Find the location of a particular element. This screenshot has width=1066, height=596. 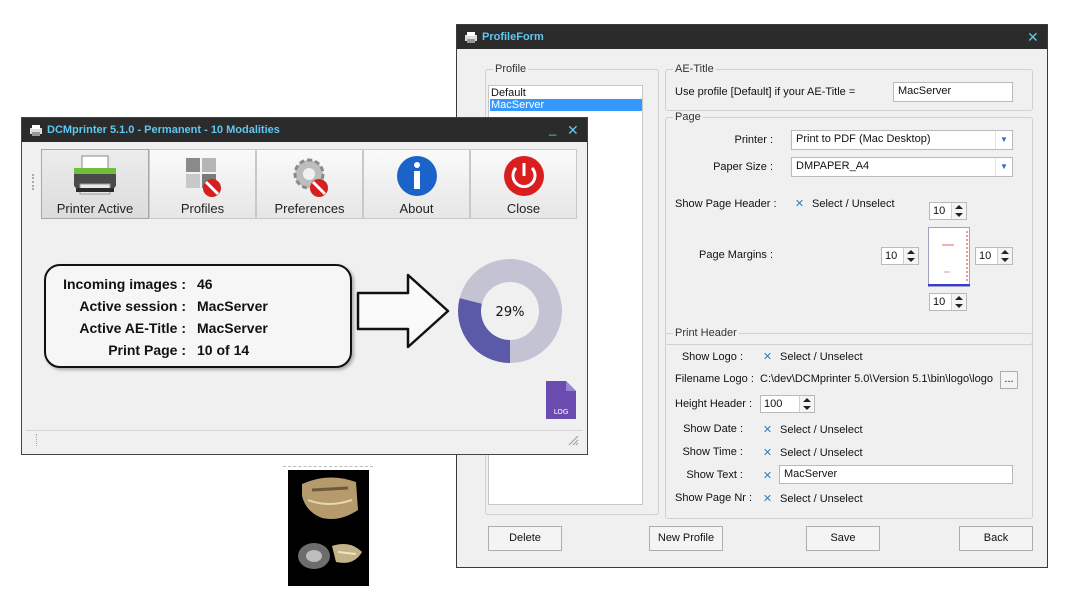

resize-grip-icon is located at coordinates (573, 440).